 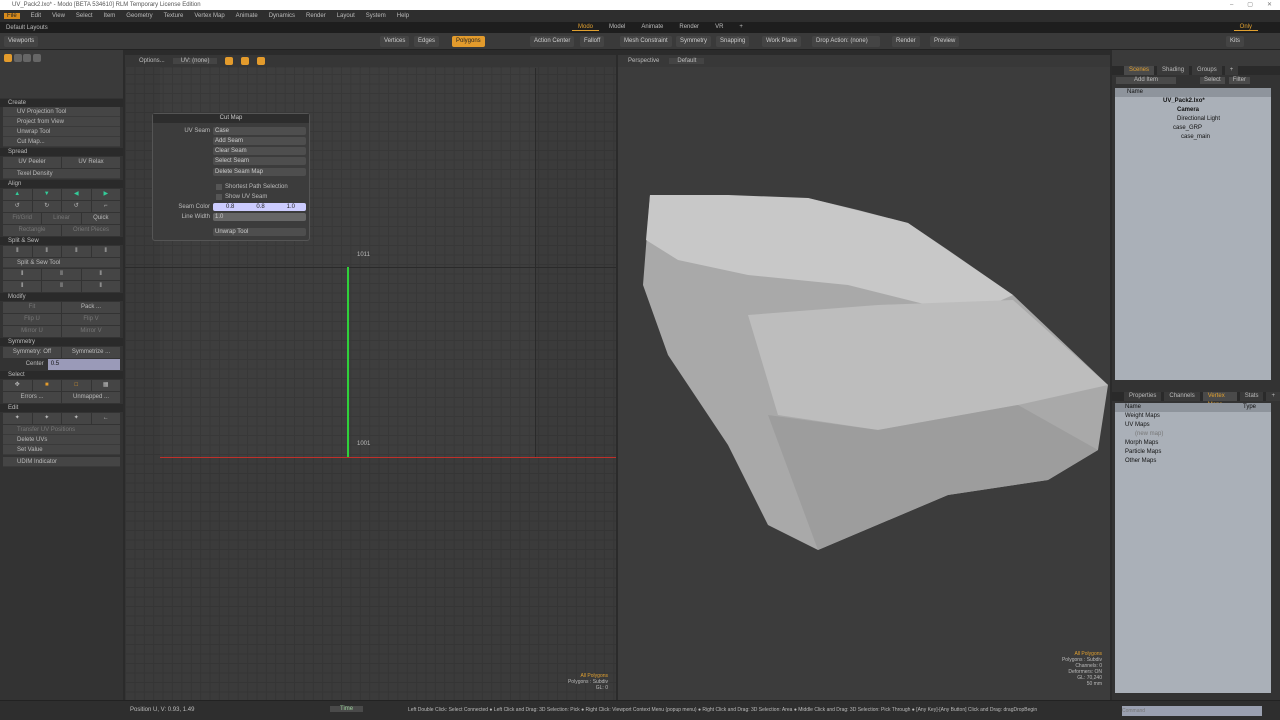 I want to click on seam-color-r: 0.8, so click(x=230, y=207).